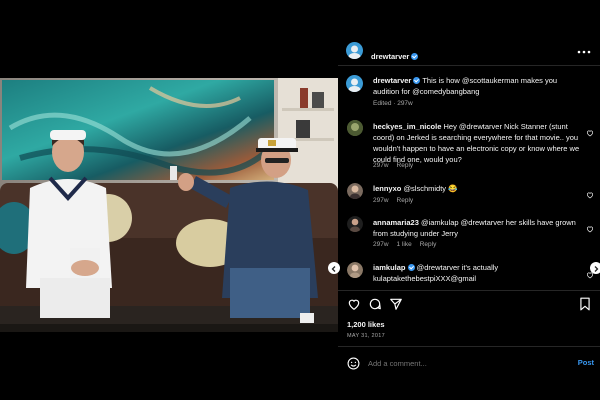 This screenshot has height=400, width=600. I want to click on composer-divider, so click(469, 346).